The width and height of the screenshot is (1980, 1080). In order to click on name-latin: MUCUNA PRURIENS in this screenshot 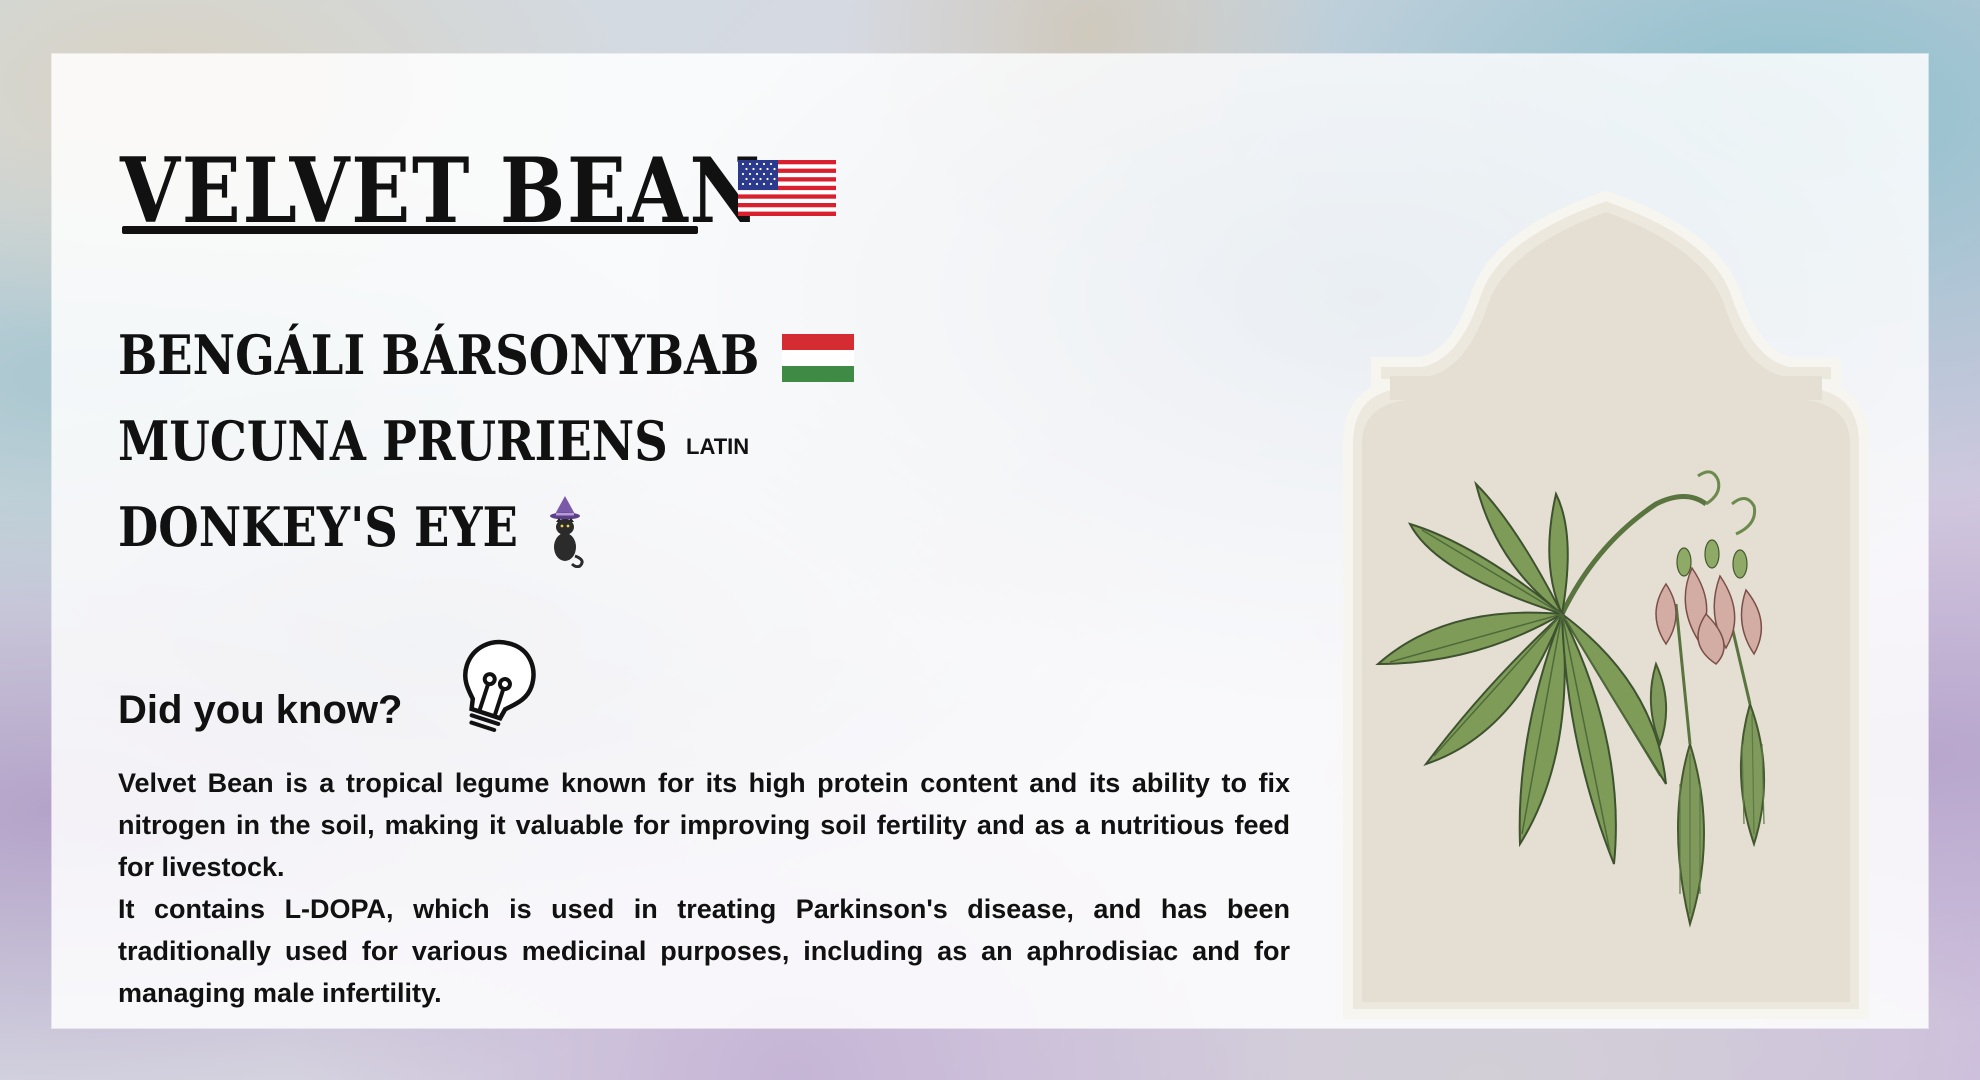, I will do `click(393, 441)`.